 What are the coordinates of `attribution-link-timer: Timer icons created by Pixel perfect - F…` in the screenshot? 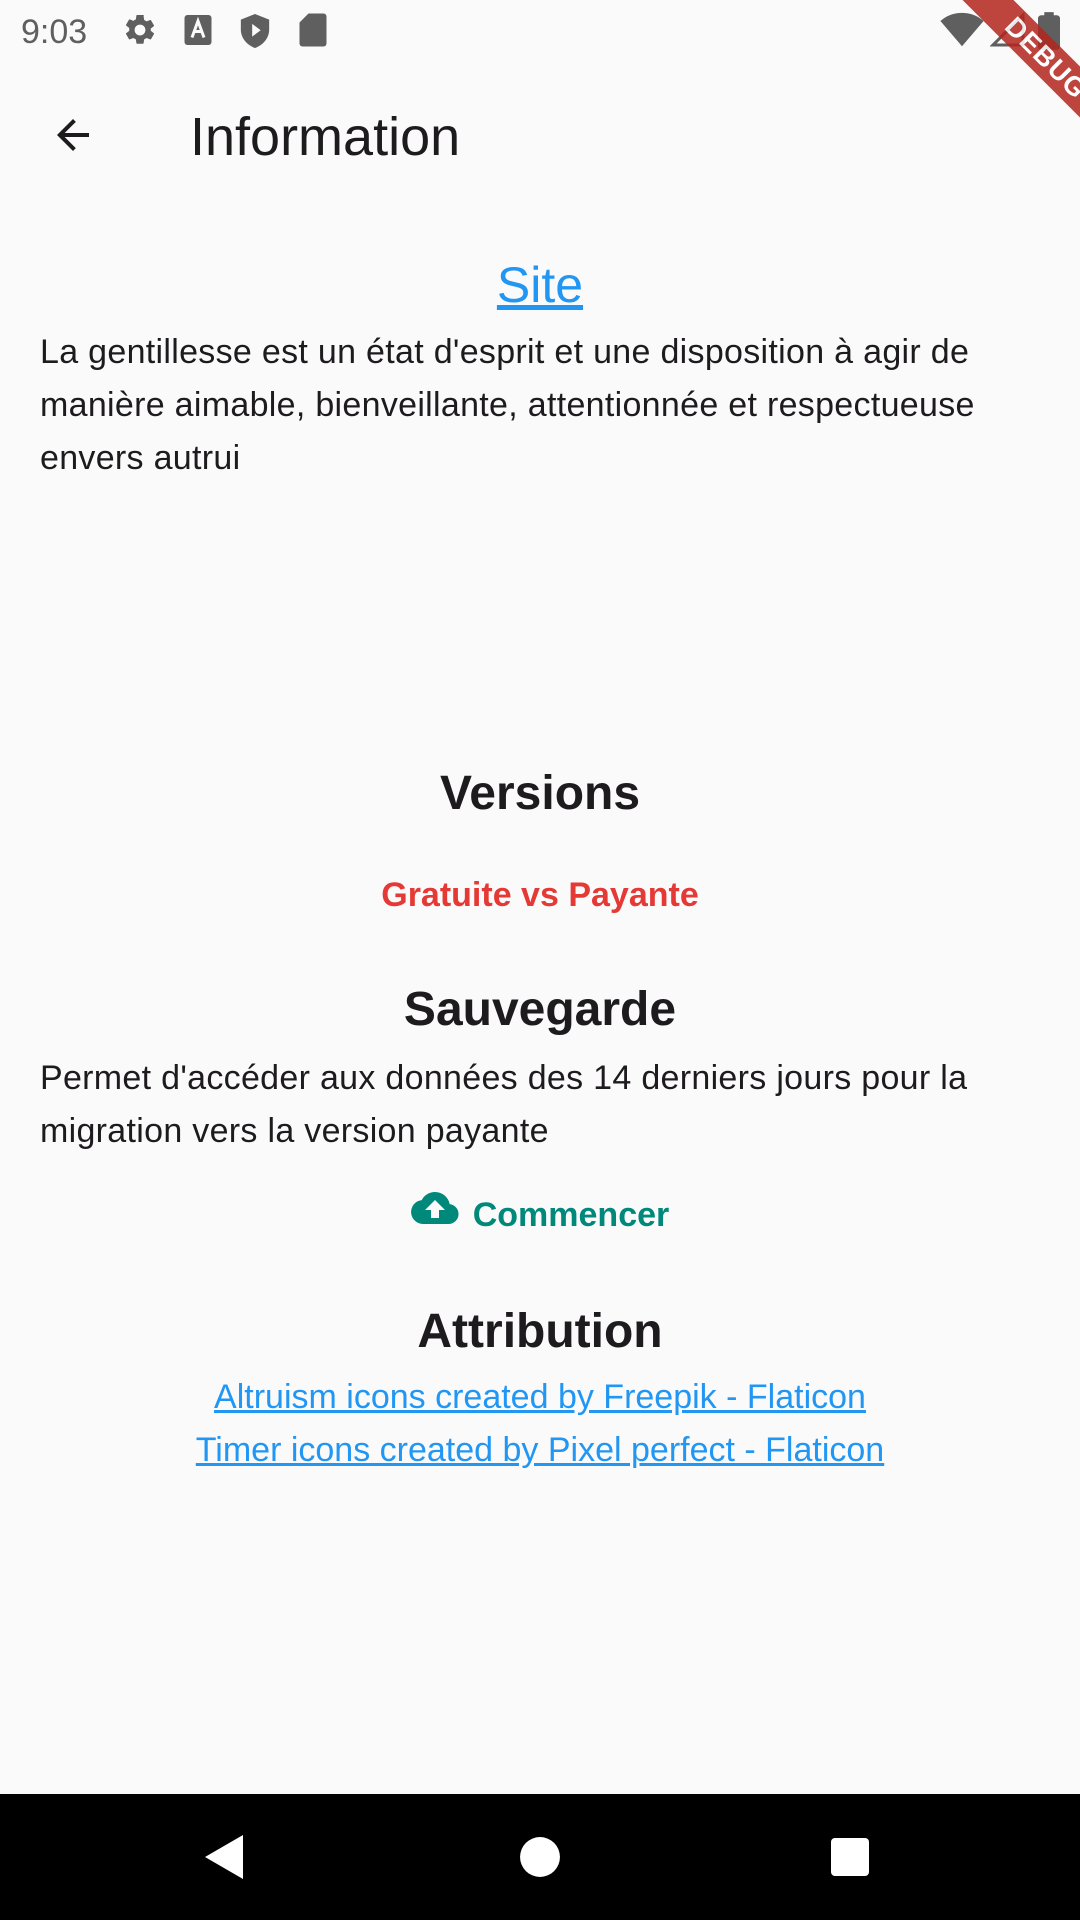 It's located at (540, 1450).